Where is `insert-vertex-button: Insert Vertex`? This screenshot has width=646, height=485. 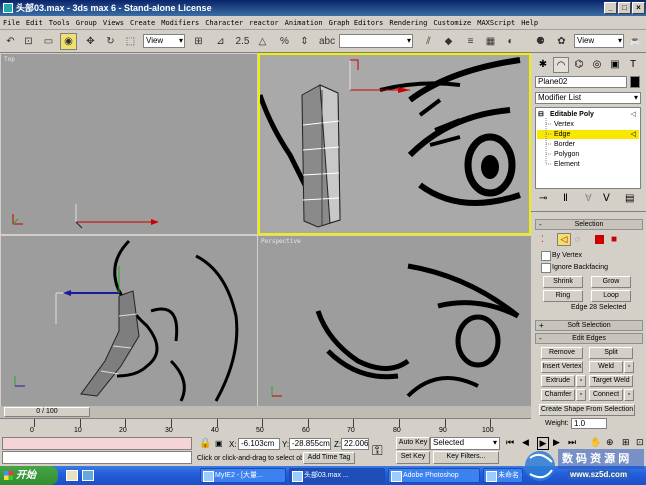 insert-vertex-button: Insert Vertex is located at coordinates (562, 367).